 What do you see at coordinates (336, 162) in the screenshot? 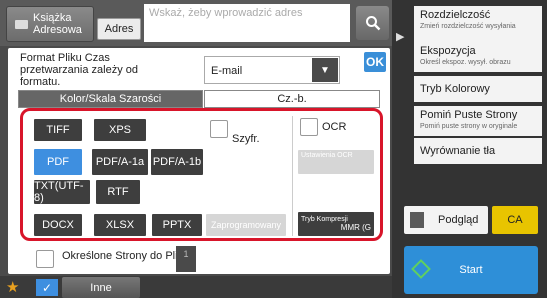
I see `ocr-settings-button: Ustawienia OCR` at bounding box center [336, 162].